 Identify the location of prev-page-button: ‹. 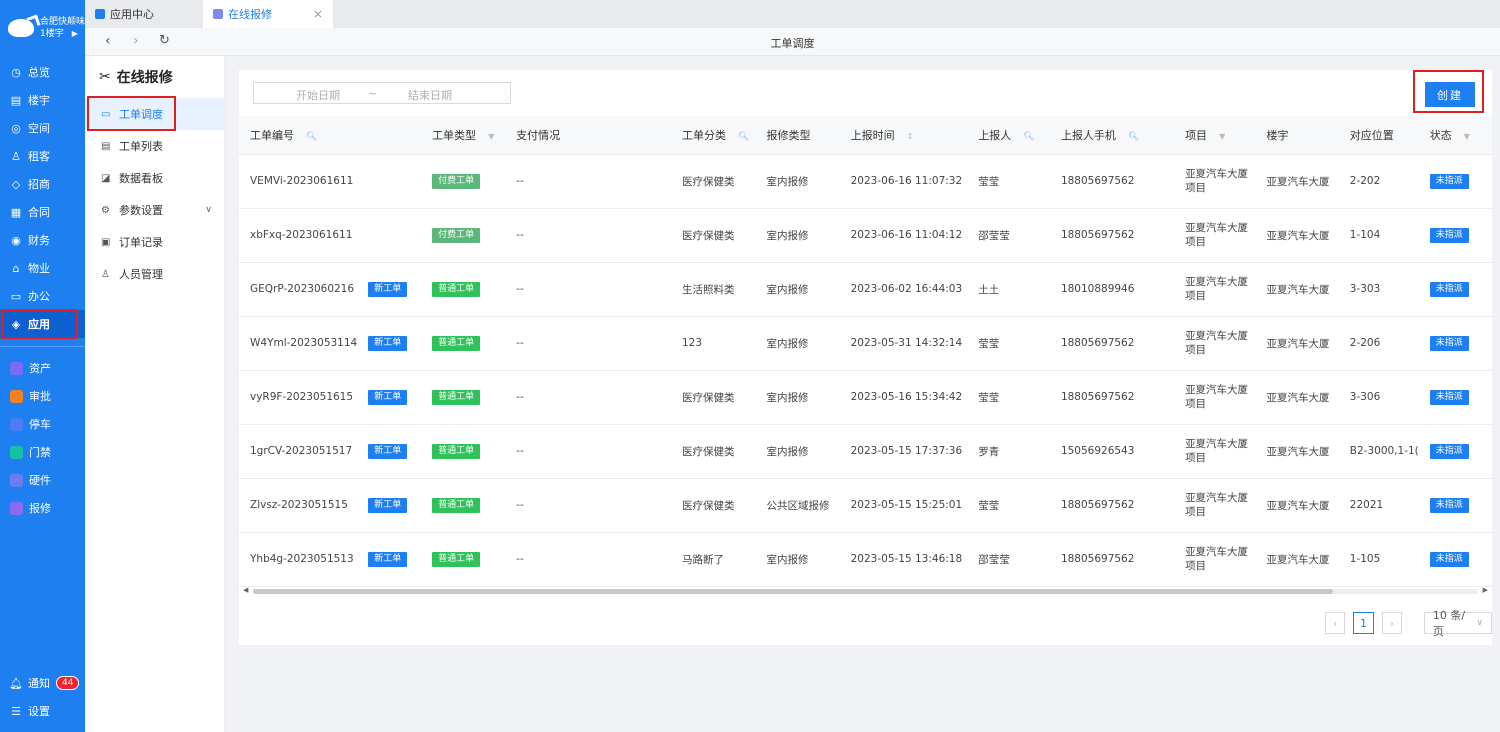
(1335, 623).